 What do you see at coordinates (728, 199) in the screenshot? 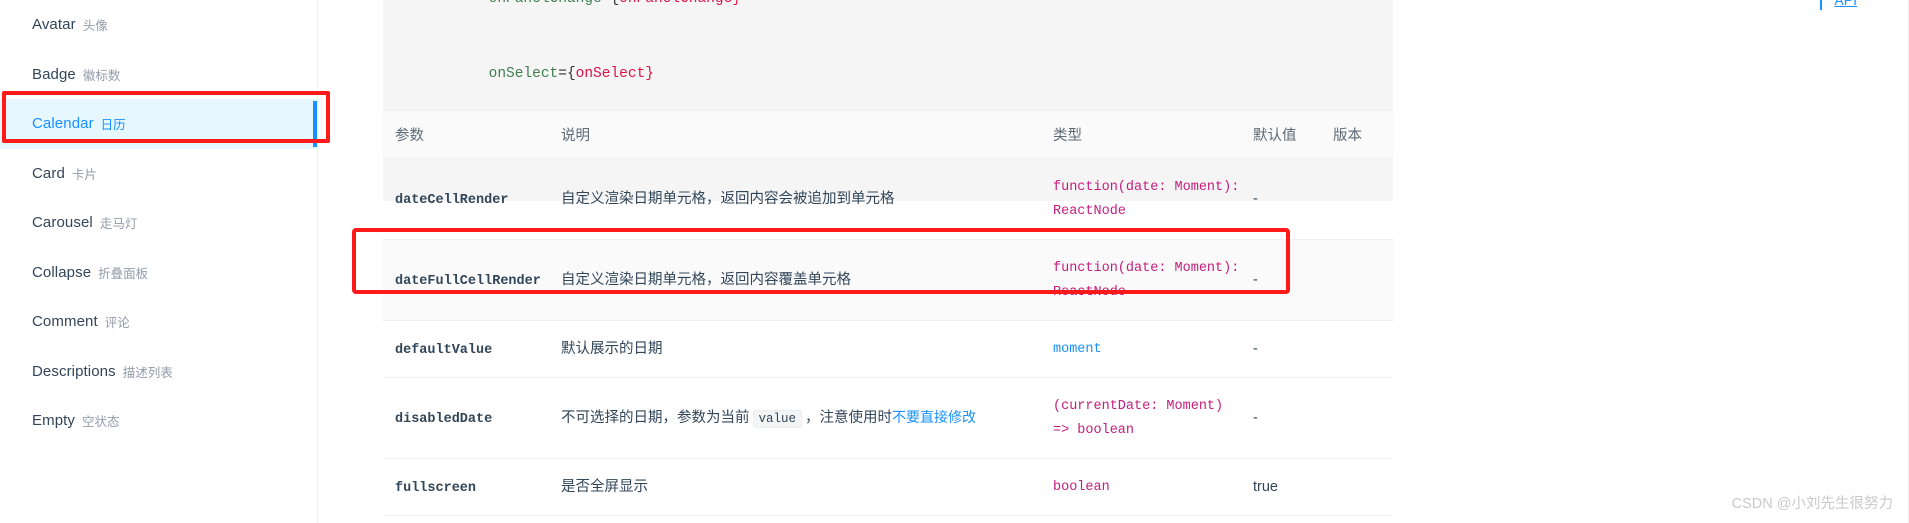
I see `desc-text: 自定义渲染日期单元格，返回内容会被追加到单元格` at bounding box center [728, 199].